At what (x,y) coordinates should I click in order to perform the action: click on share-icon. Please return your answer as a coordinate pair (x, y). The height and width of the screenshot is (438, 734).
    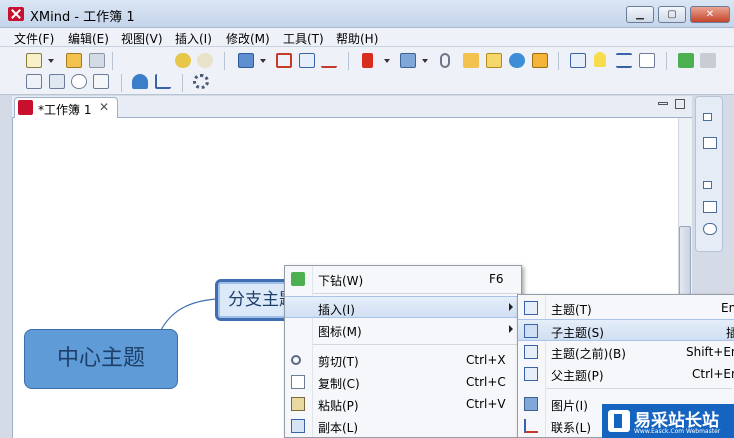
    Looking at the image, I should click on (163, 81).